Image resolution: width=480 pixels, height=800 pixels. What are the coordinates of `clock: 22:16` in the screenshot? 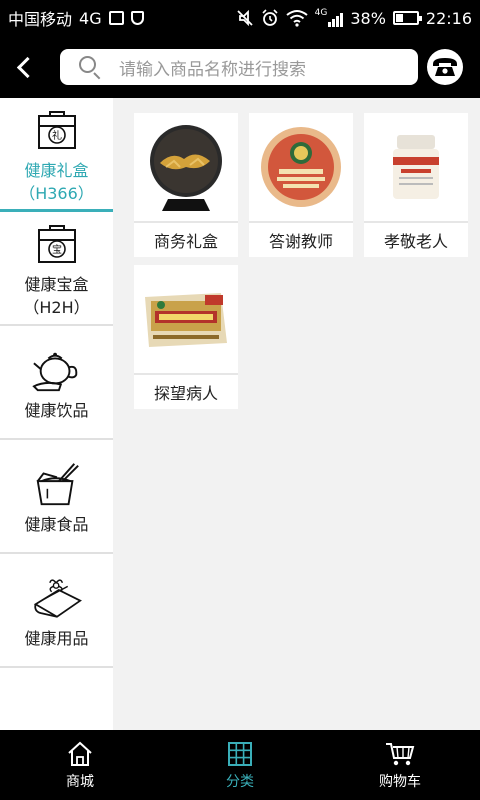 It's located at (448, 18).